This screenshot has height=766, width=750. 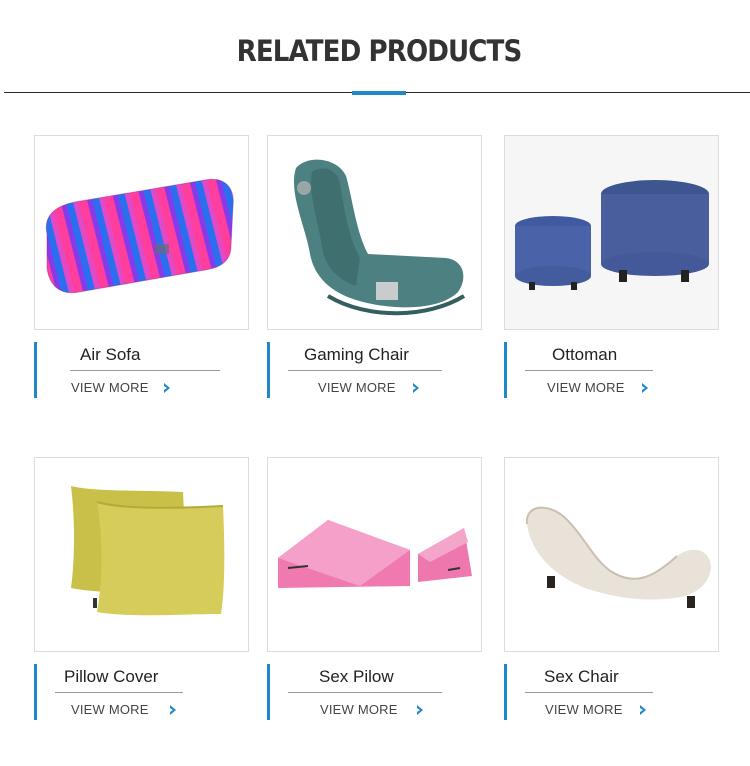 I want to click on product-name: Sex Chair, so click(x=581, y=677).